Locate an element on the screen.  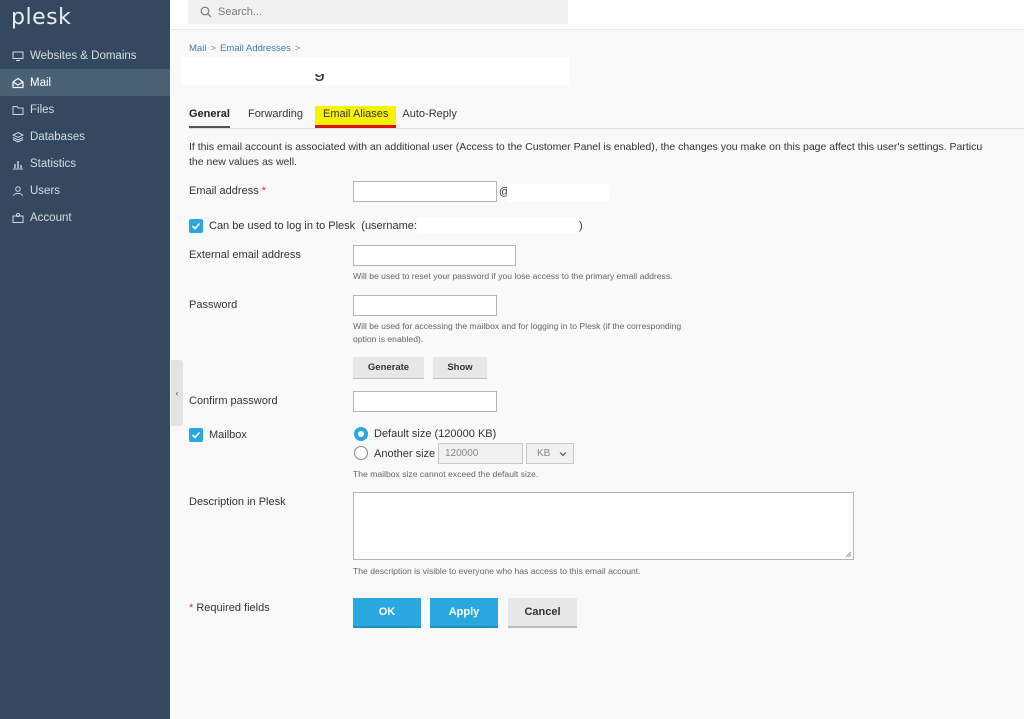
user-icon is located at coordinates (17, 190).